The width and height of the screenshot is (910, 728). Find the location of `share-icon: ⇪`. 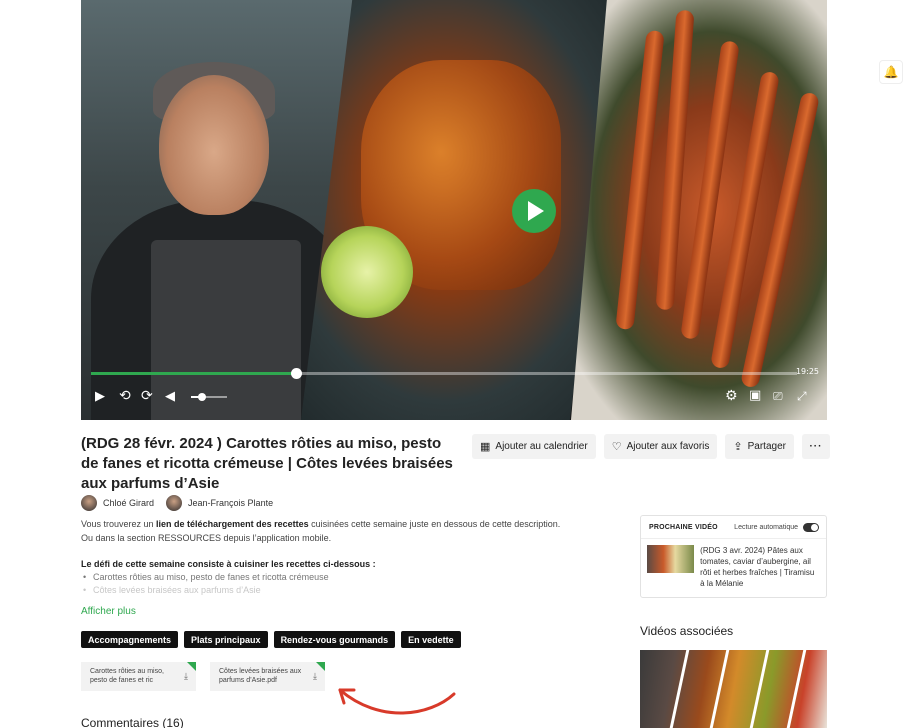

share-icon: ⇪ is located at coordinates (738, 447).